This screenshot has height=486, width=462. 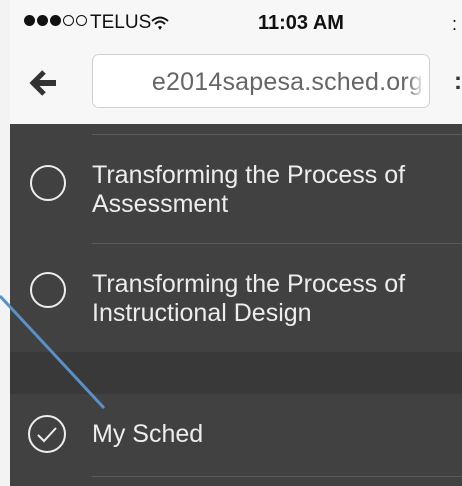 I want to click on signal-strength-icon, so click(x=55, y=20).